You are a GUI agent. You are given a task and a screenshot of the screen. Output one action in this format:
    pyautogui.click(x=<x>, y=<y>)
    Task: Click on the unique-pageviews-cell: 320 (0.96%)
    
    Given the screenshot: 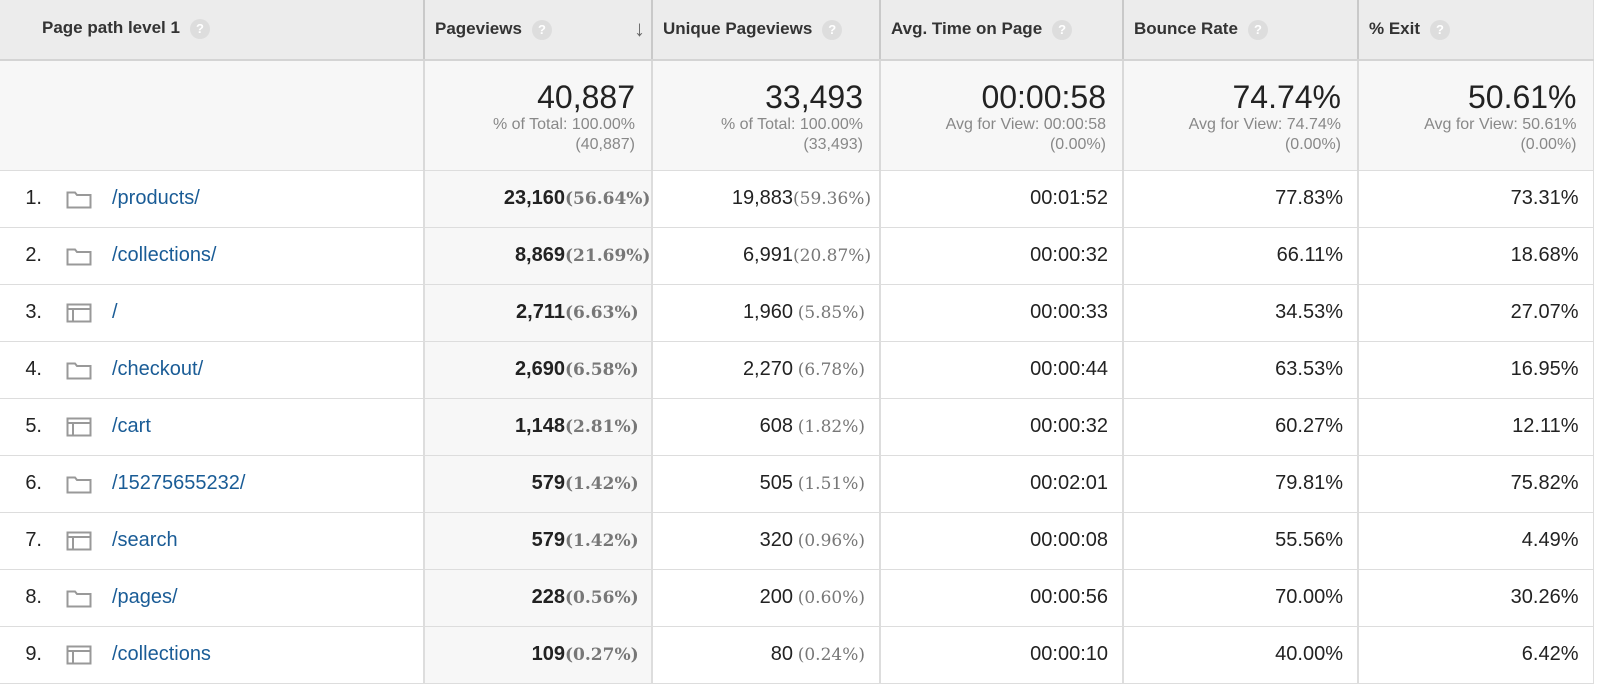 What is the action you would take?
    pyautogui.click(x=766, y=541)
    